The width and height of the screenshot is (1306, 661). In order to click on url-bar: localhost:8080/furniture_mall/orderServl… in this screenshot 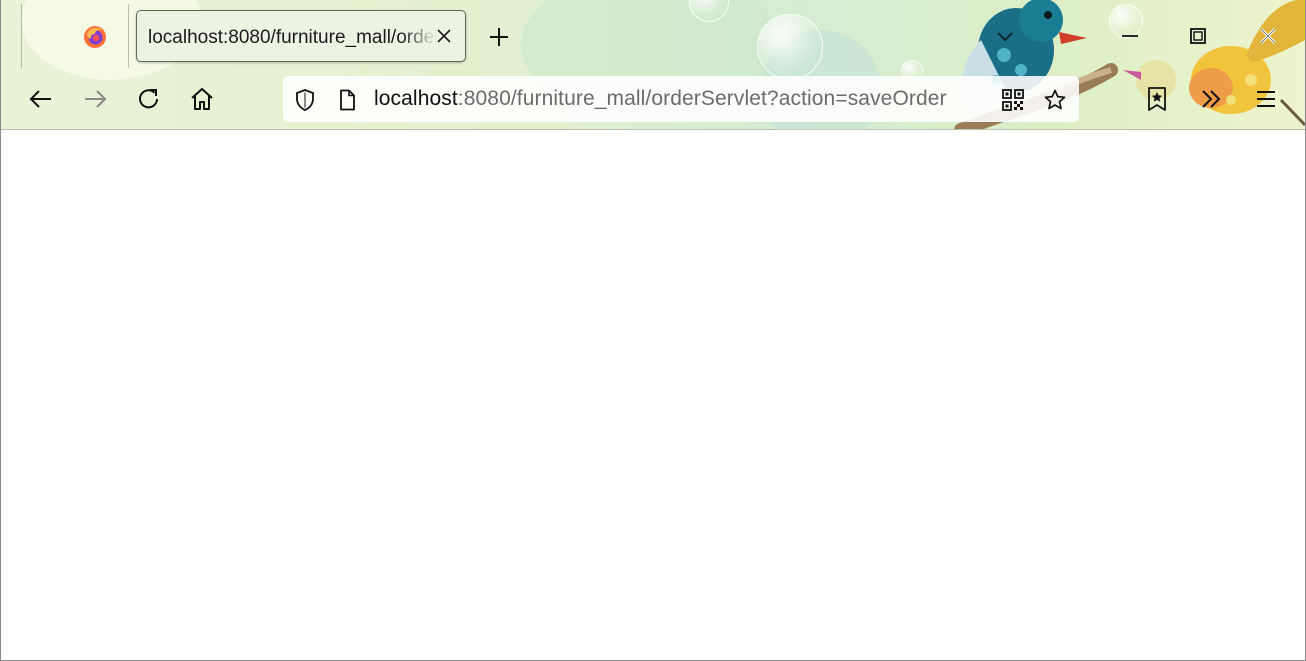, I will do `click(681, 99)`.